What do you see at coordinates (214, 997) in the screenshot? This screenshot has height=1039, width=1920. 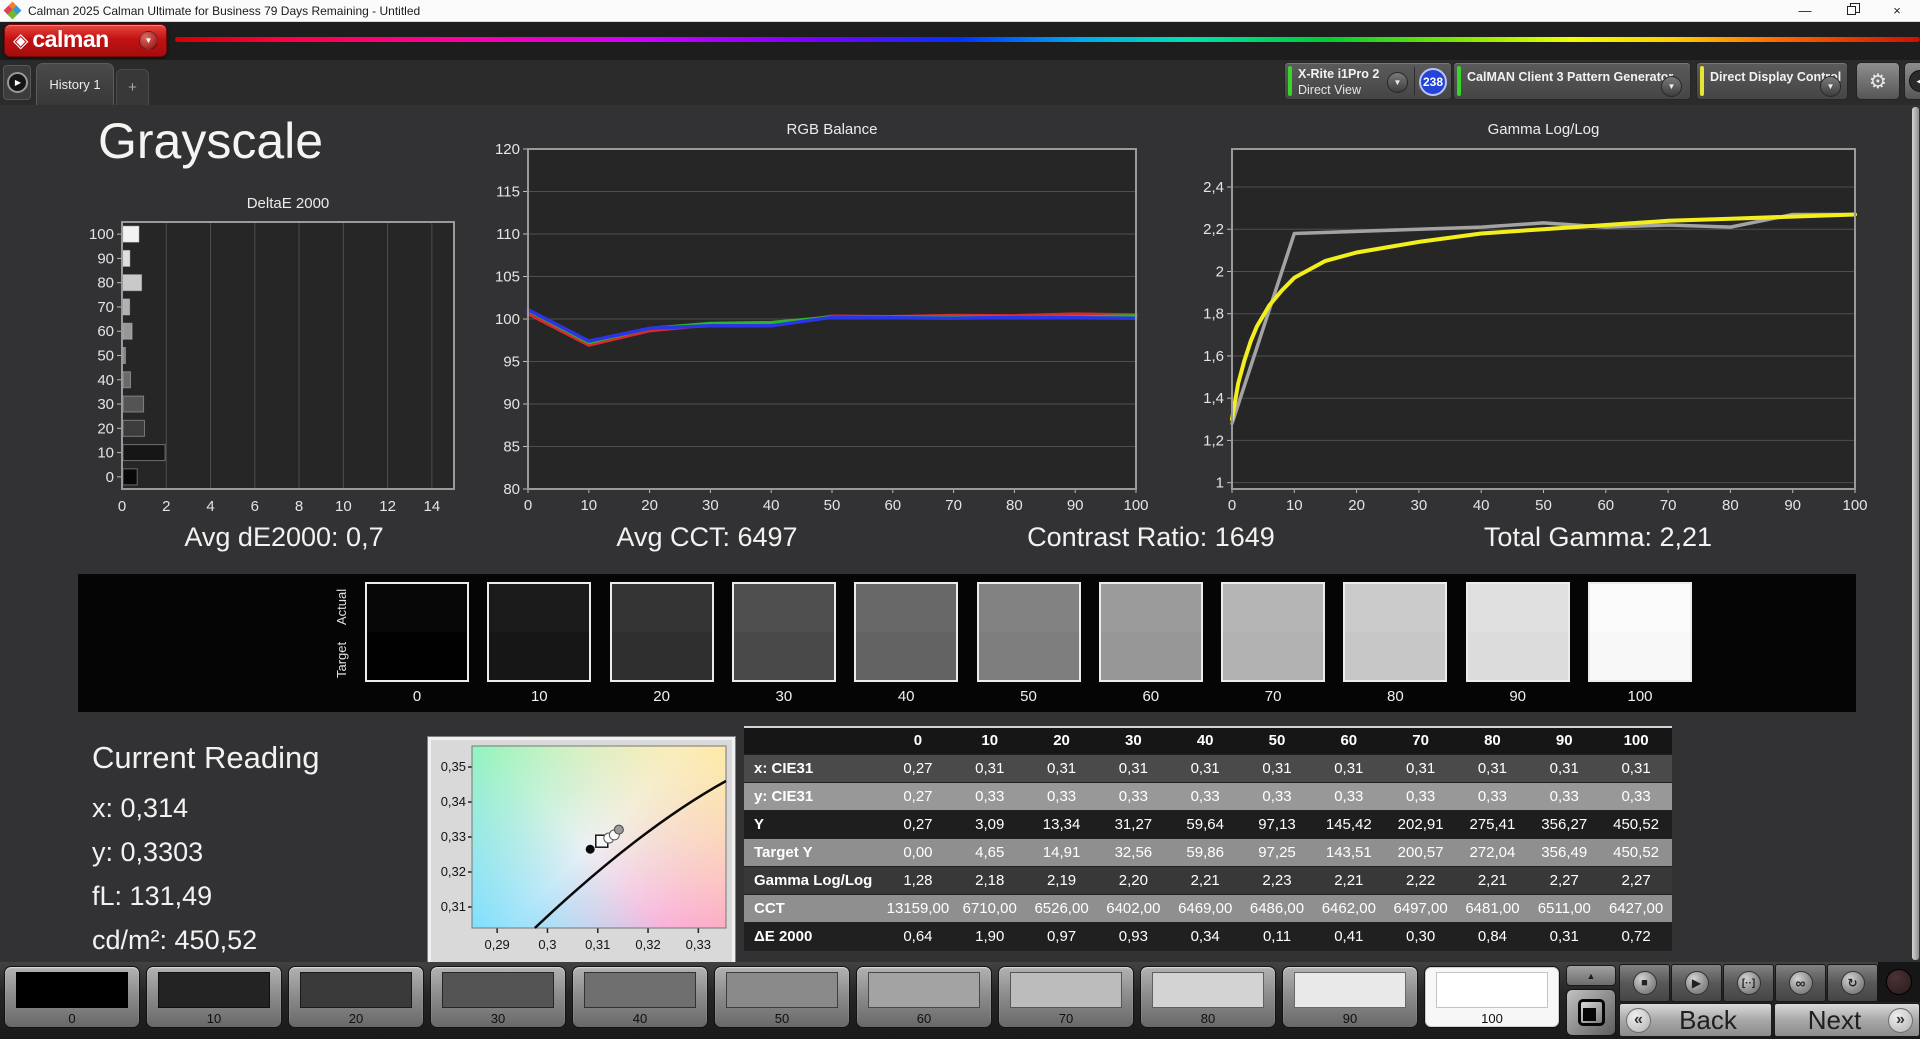 I see `pattern-button-10: 10` at bounding box center [214, 997].